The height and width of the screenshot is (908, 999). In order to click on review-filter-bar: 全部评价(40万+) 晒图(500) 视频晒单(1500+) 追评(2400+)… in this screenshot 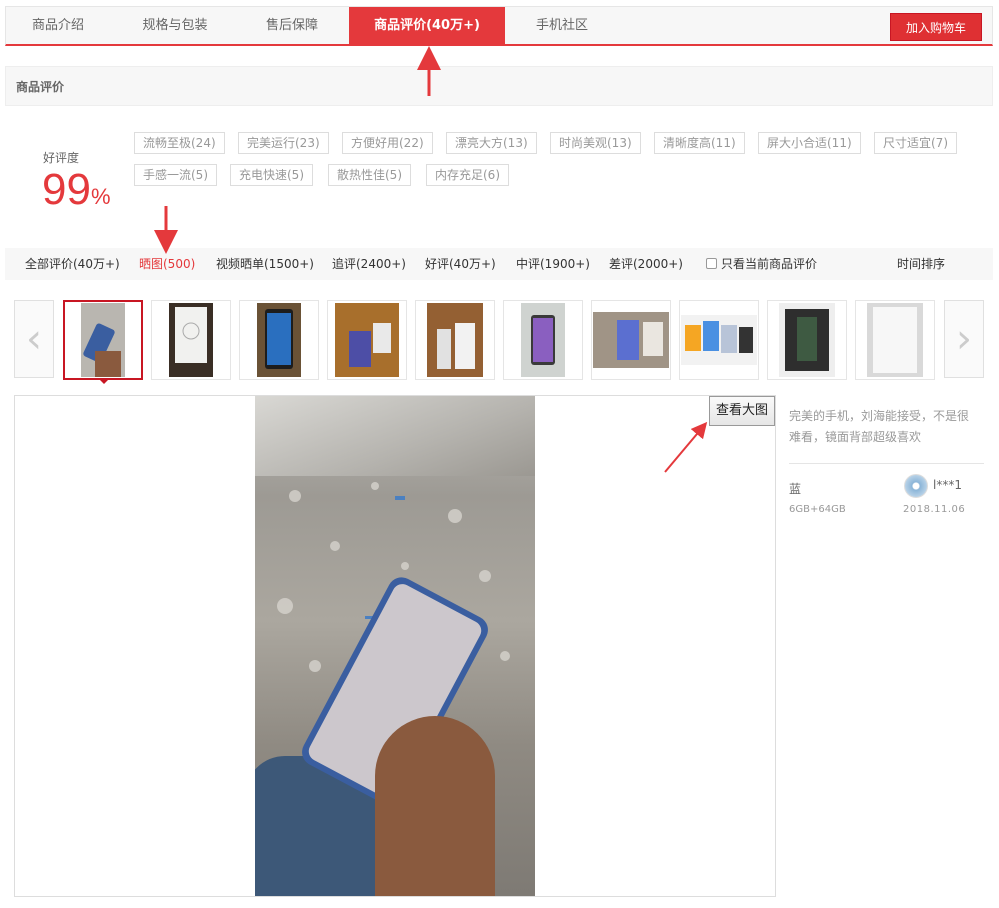, I will do `click(499, 264)`.